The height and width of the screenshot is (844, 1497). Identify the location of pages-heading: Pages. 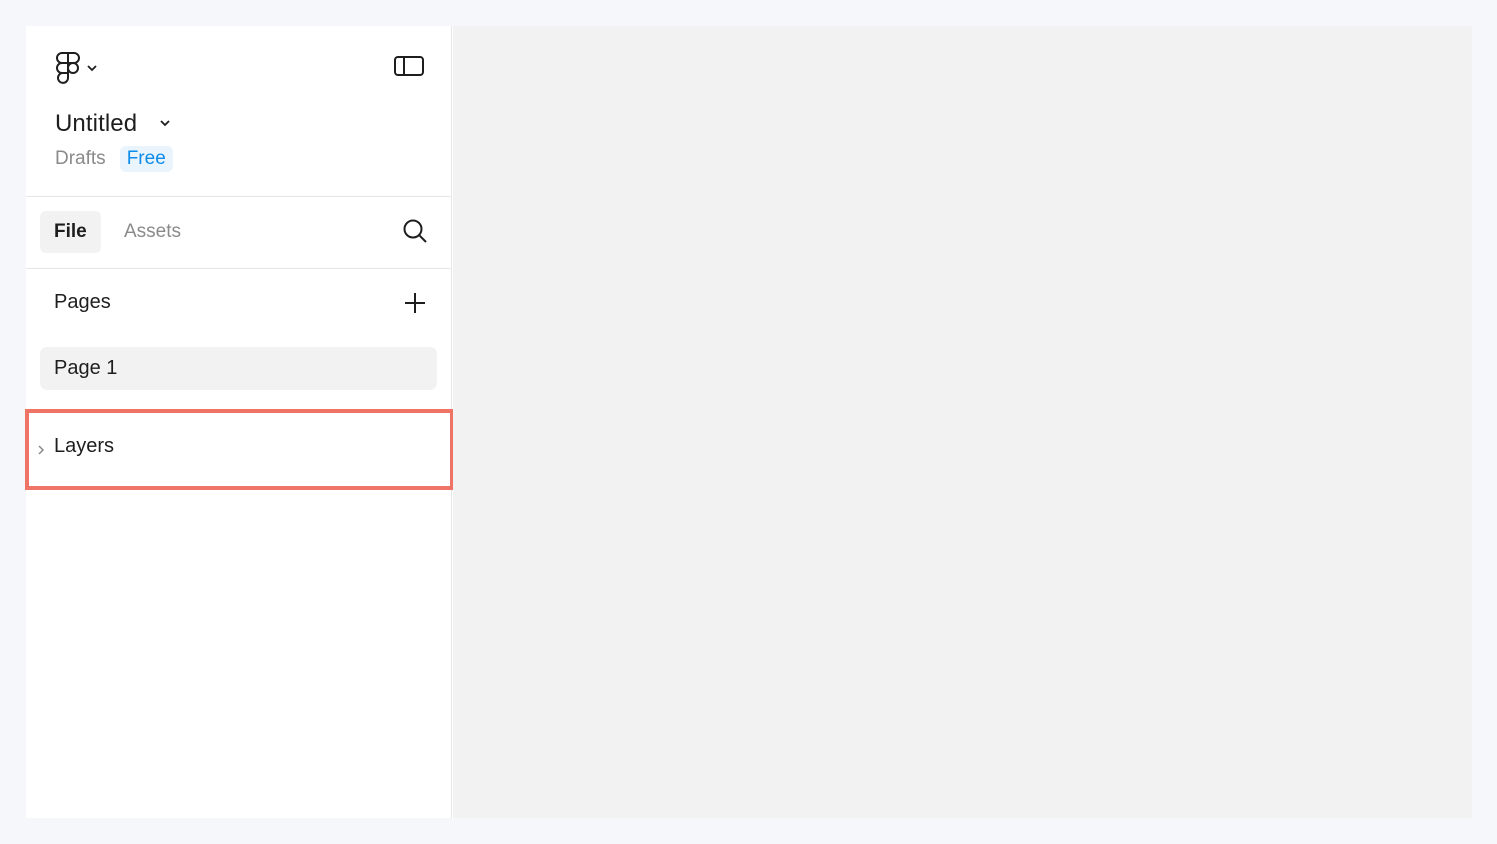
(82, 302).